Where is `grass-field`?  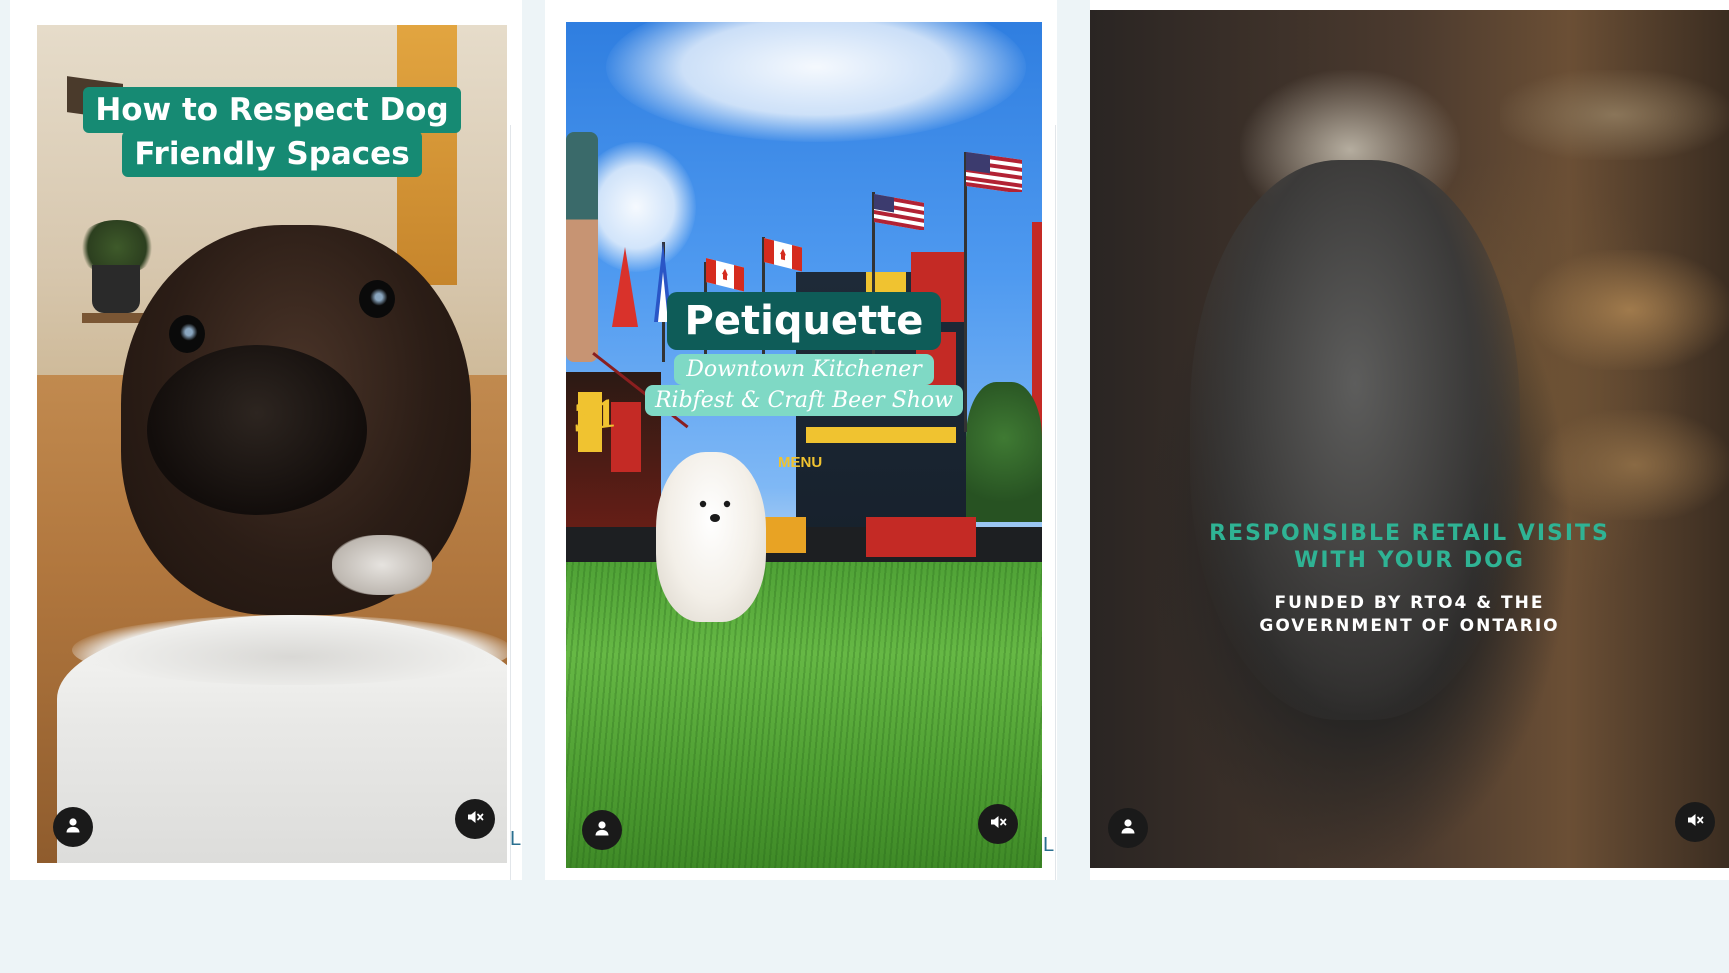 grass-field is located at coordinates (804, 715).